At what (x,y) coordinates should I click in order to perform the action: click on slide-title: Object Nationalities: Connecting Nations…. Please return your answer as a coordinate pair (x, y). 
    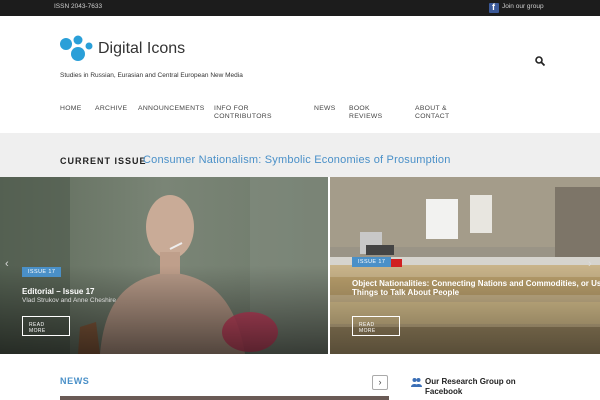
    Looking at the image, I should click on (476, 283).